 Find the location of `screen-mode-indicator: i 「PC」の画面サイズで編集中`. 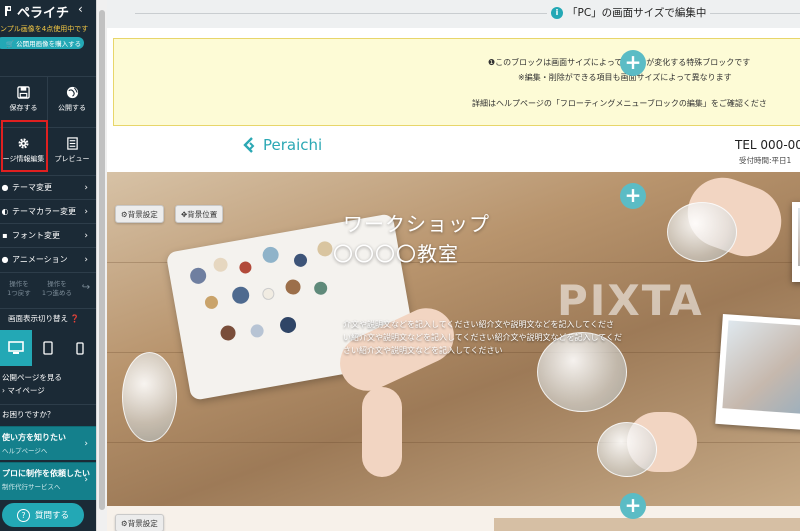

screen-mode-indicator: i 「PC」の画面サイズで編集中 is located at coordinates (629, 12).